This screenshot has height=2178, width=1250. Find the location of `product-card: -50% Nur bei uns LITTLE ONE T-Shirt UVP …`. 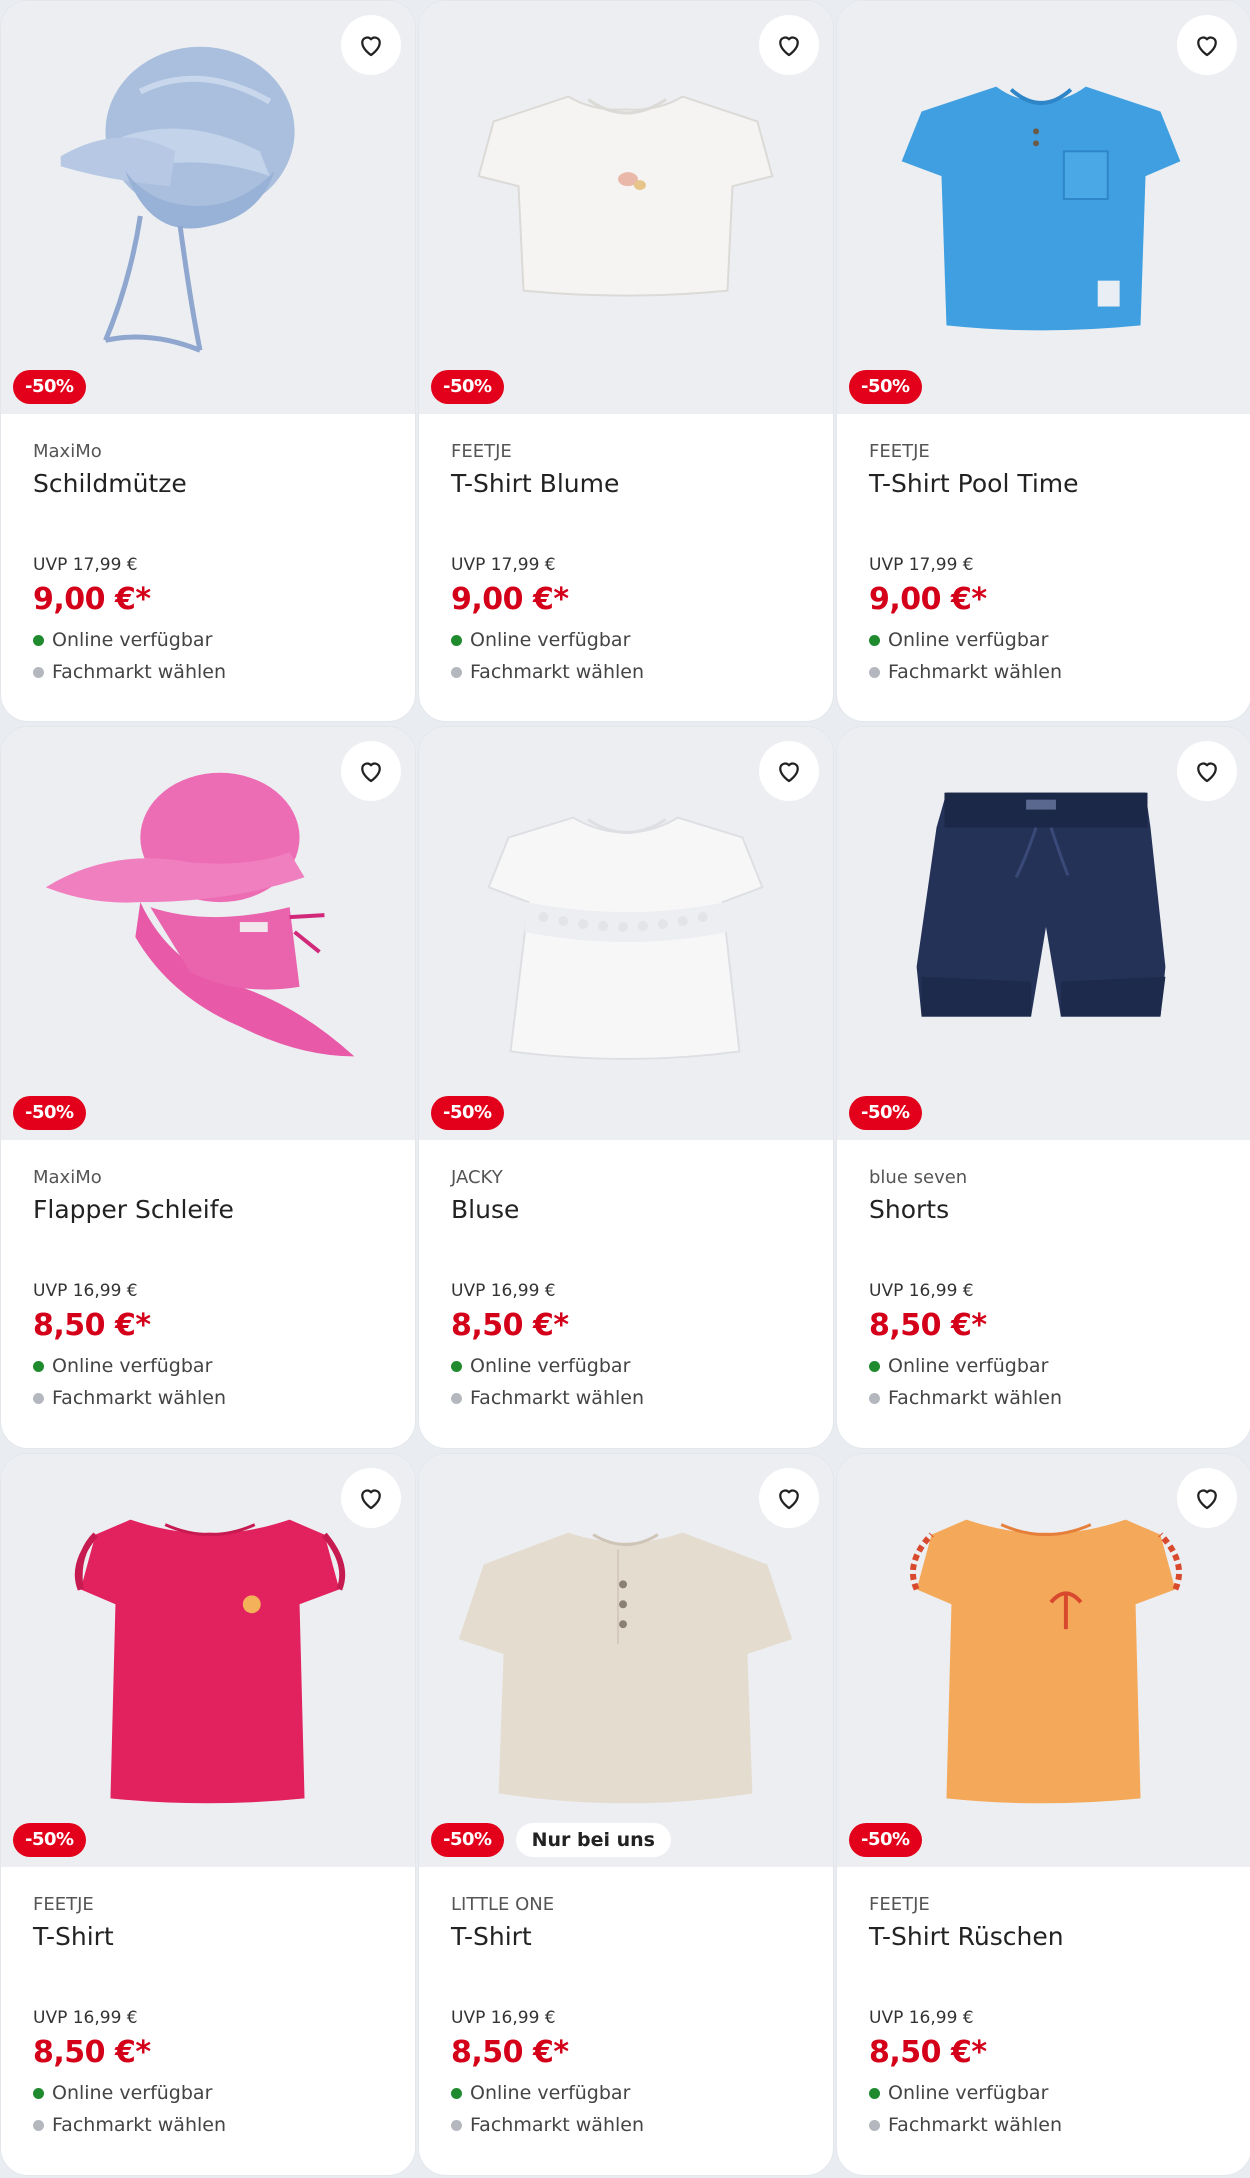

product-card: -50% Nur bei uns LITTLE ONE T-Shirt UVP … is located at coordinates (626, 1814).